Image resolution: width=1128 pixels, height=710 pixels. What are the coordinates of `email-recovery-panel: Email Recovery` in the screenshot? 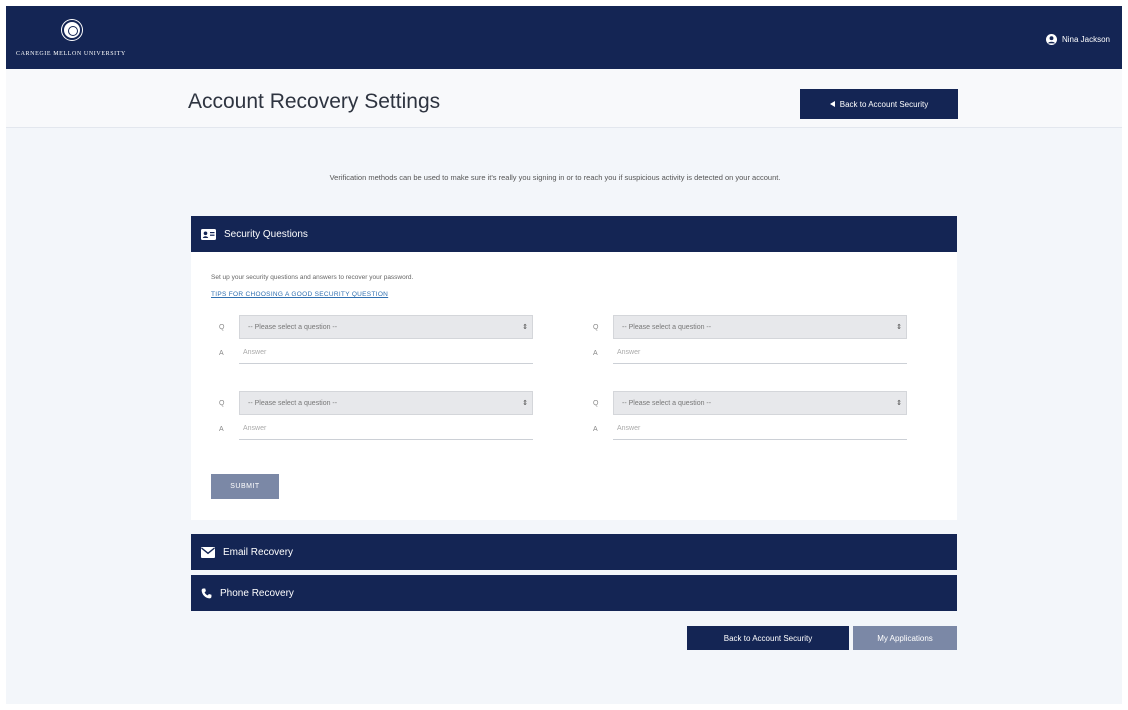 It's located at (574, 552).